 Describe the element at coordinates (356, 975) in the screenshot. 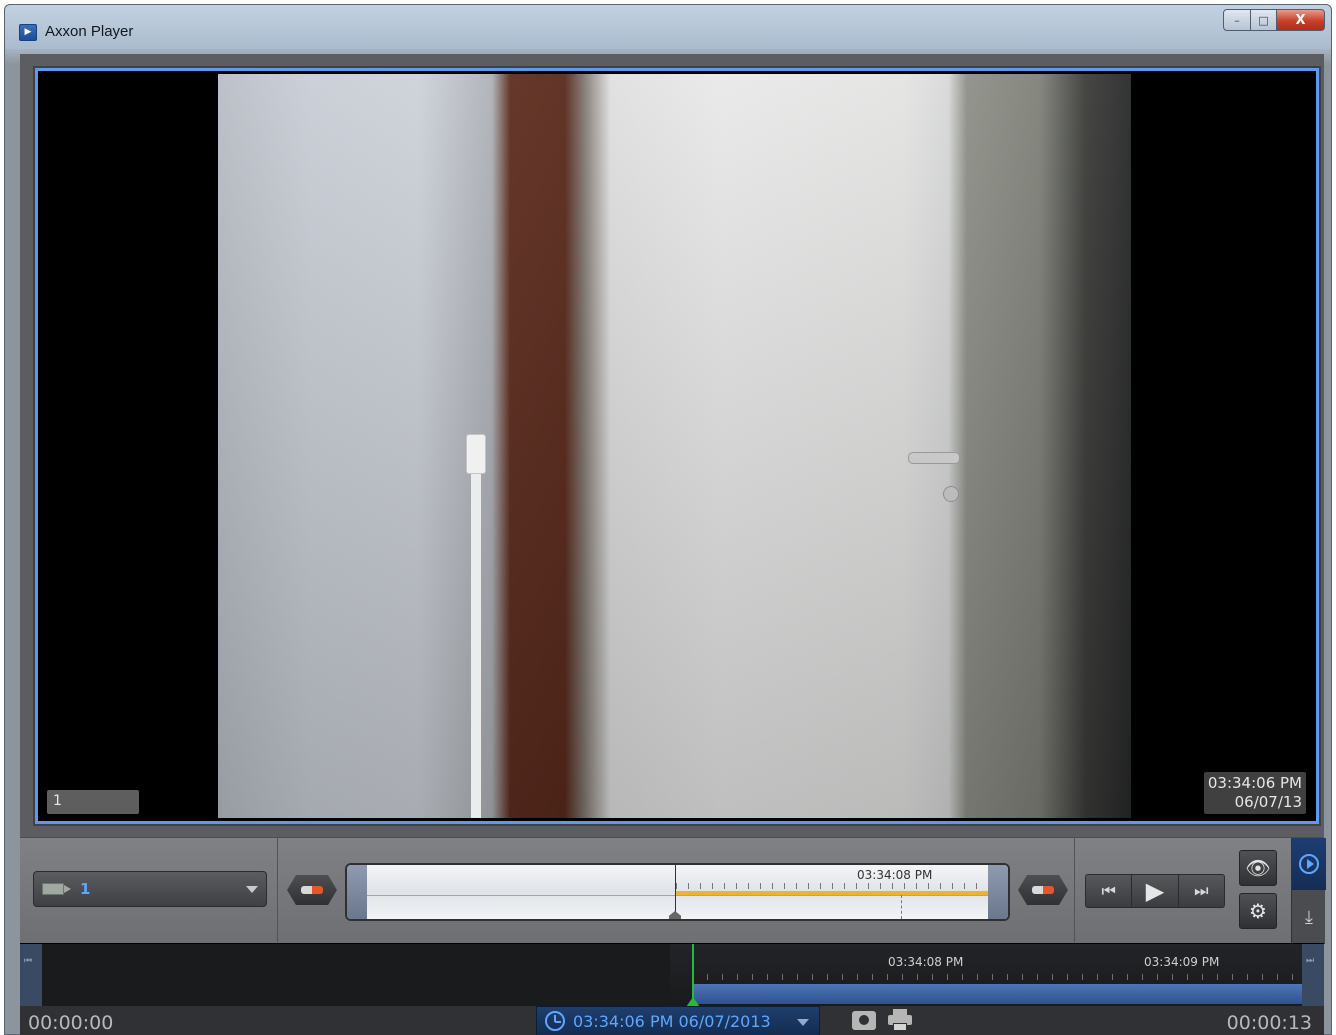

I see `timeline-empty-region` at that location.